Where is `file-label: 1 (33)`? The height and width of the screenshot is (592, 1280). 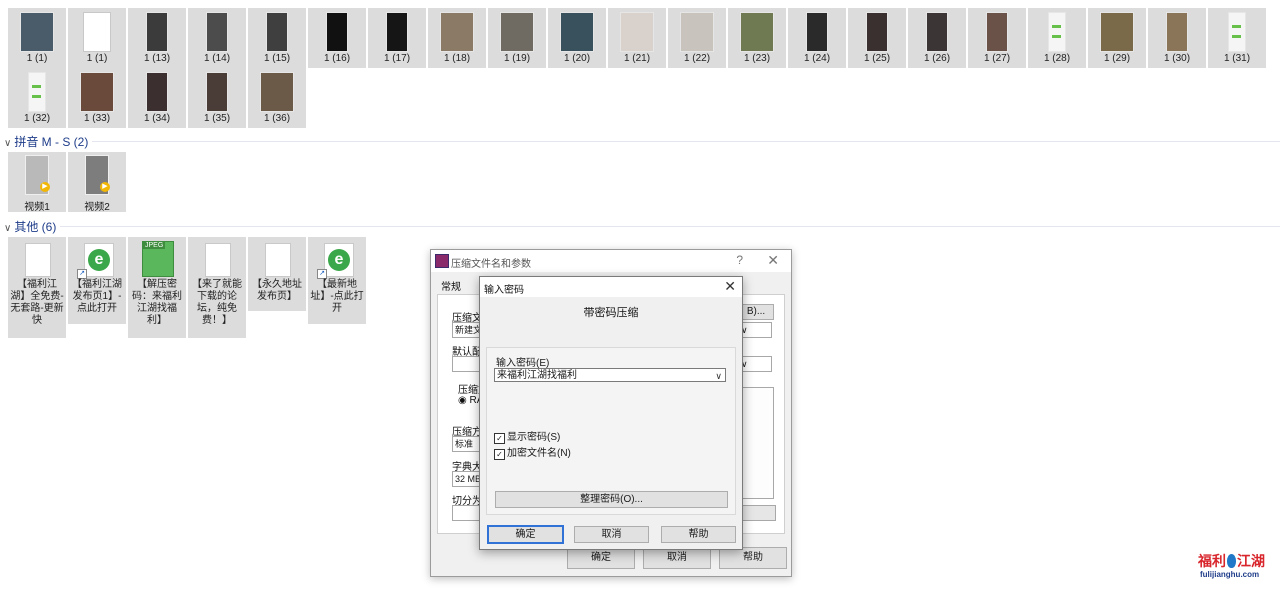 file-label: 1 (33) is located at coordinates (97, 118).